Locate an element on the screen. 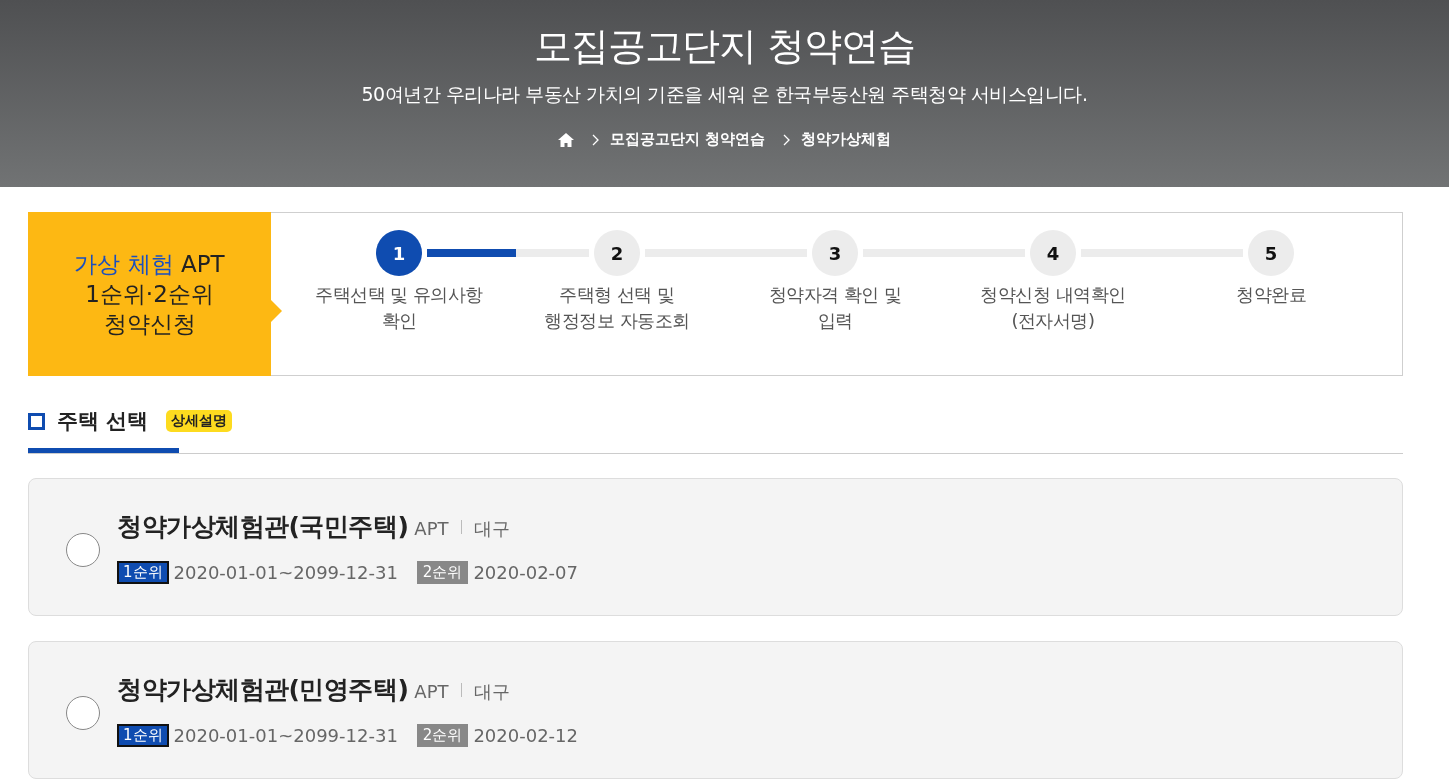  complex-name: 청약가상체험관(국민주택) is located at coordinates (263, 527).